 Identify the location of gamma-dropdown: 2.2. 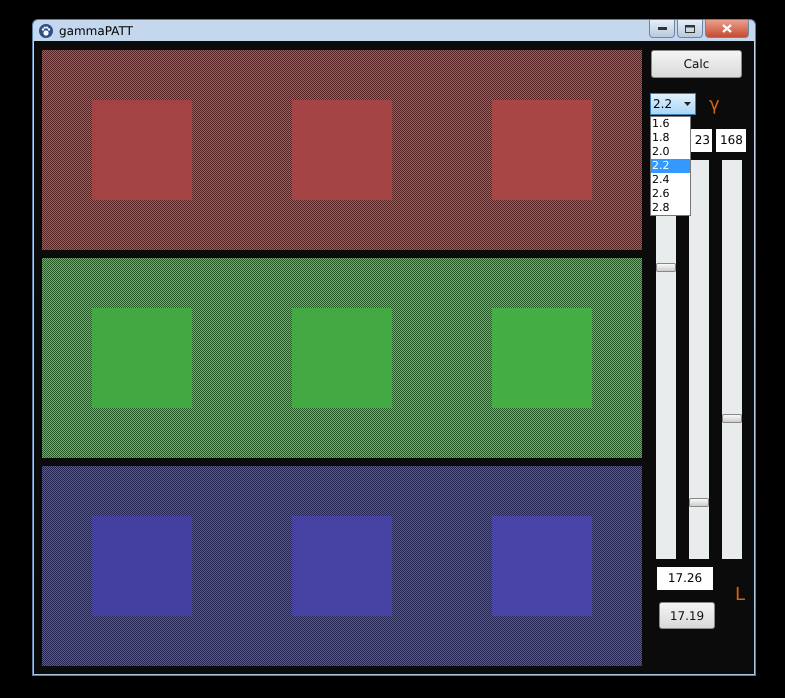
(673, 104).